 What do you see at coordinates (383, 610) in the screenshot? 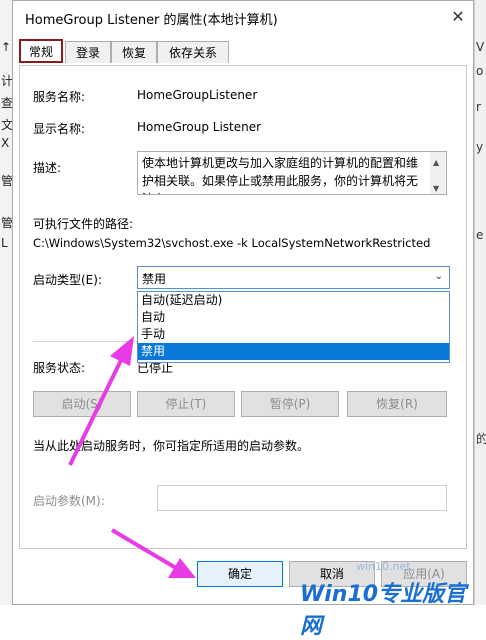
I see `watermark-logo: Win10专业版官网` at bounding box center [383, 610].